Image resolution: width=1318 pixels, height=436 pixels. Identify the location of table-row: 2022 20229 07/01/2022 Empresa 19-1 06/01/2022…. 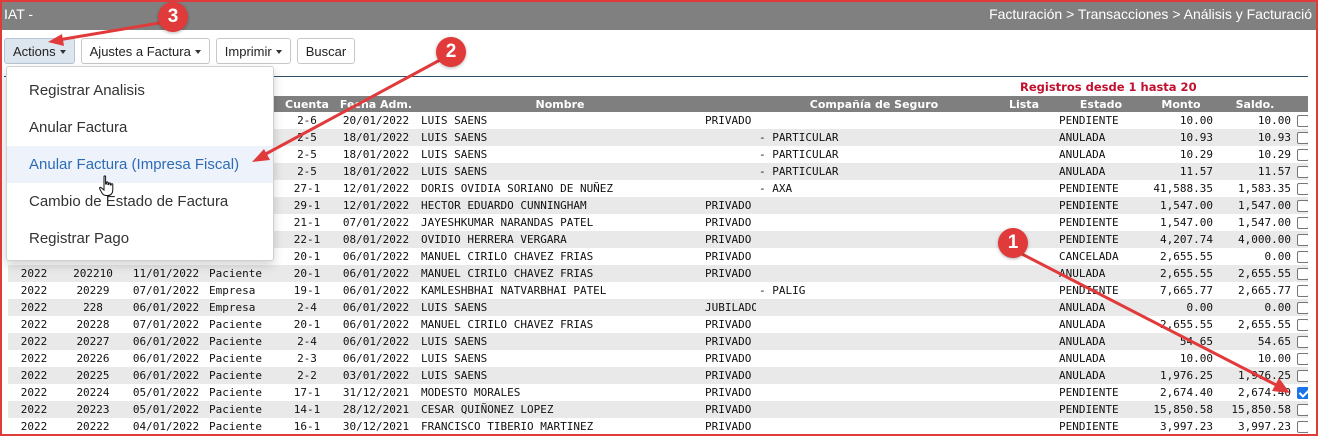
(658, 290).